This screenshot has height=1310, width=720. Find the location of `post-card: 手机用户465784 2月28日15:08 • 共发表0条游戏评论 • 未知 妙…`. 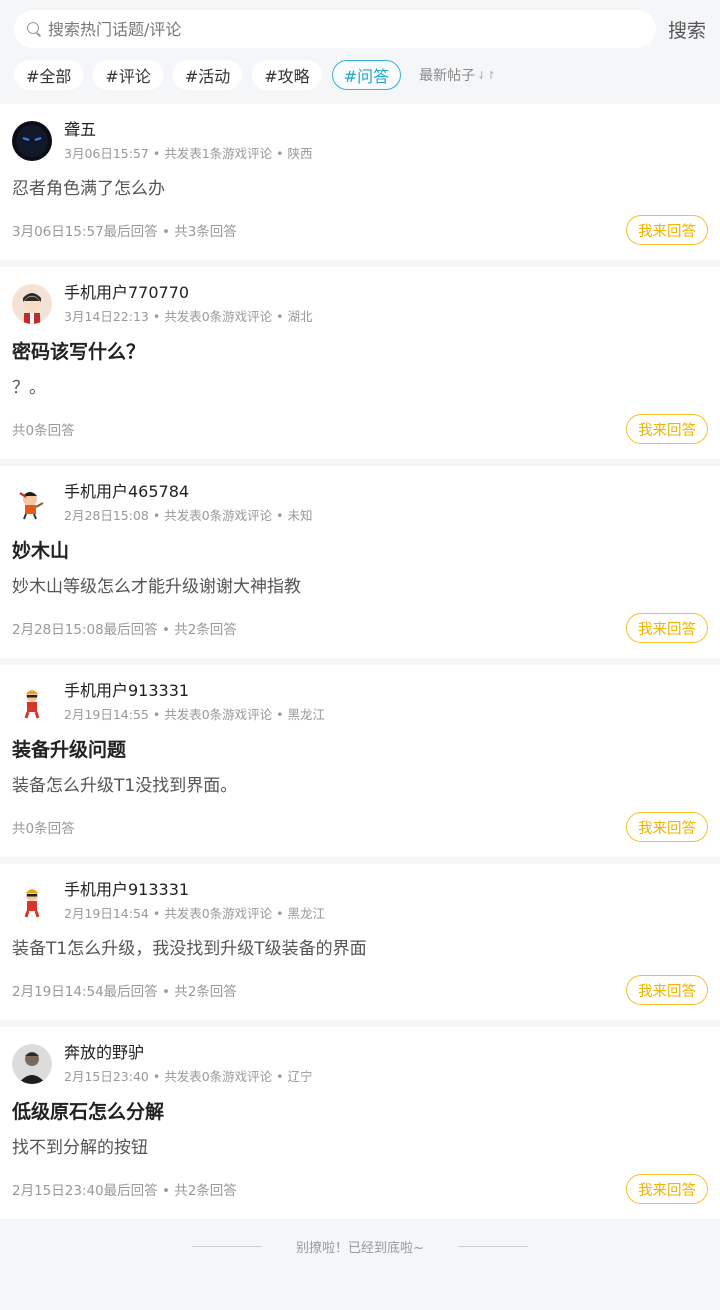

post-card: 手机用户465784 2月28日15:08 • 共发表0条游戏评论 • 未知 妙… is located at coordinates (360, 562).